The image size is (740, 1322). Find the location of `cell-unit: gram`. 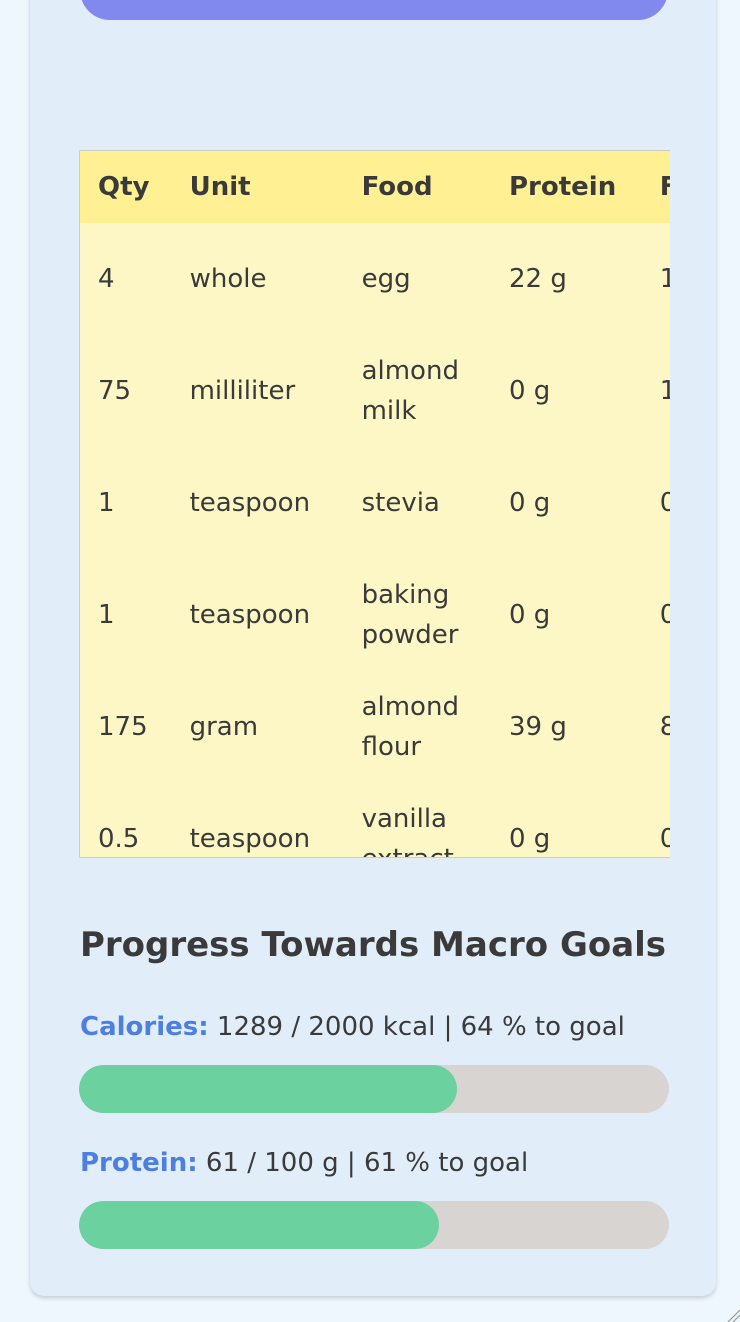

cell-unit: gram is located at coordinates (224, 727).